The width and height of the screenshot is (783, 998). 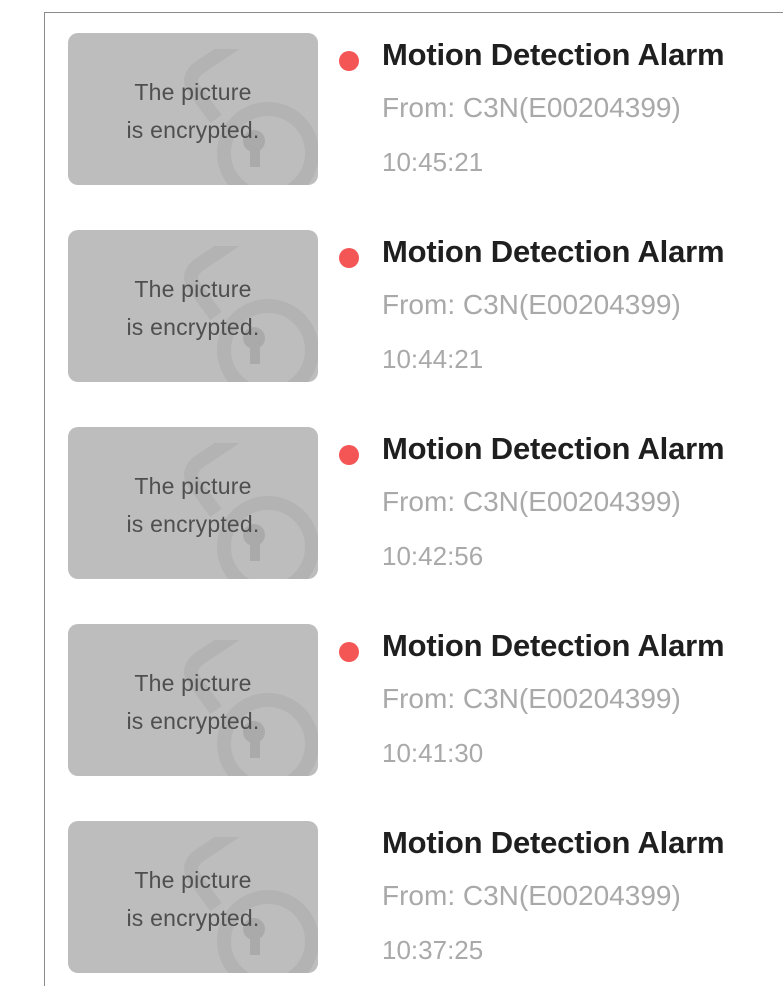 What do you see at coordinates (433, 556) in the screenshot?
I see `alarm-timestamp: 10:42:56` at bounding box center [433, 556].